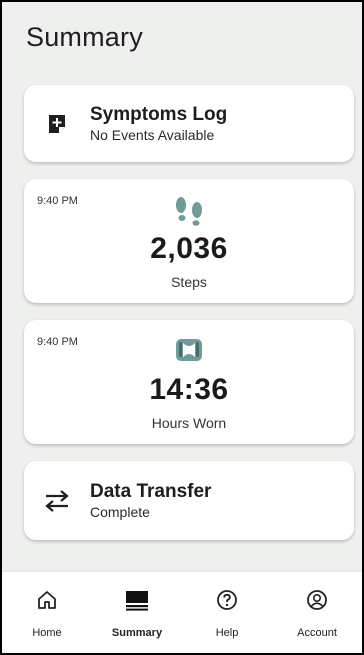  Describe the element at coordinates (189, 282) in the screenshot. I see `steps-label: Steps` at that location.